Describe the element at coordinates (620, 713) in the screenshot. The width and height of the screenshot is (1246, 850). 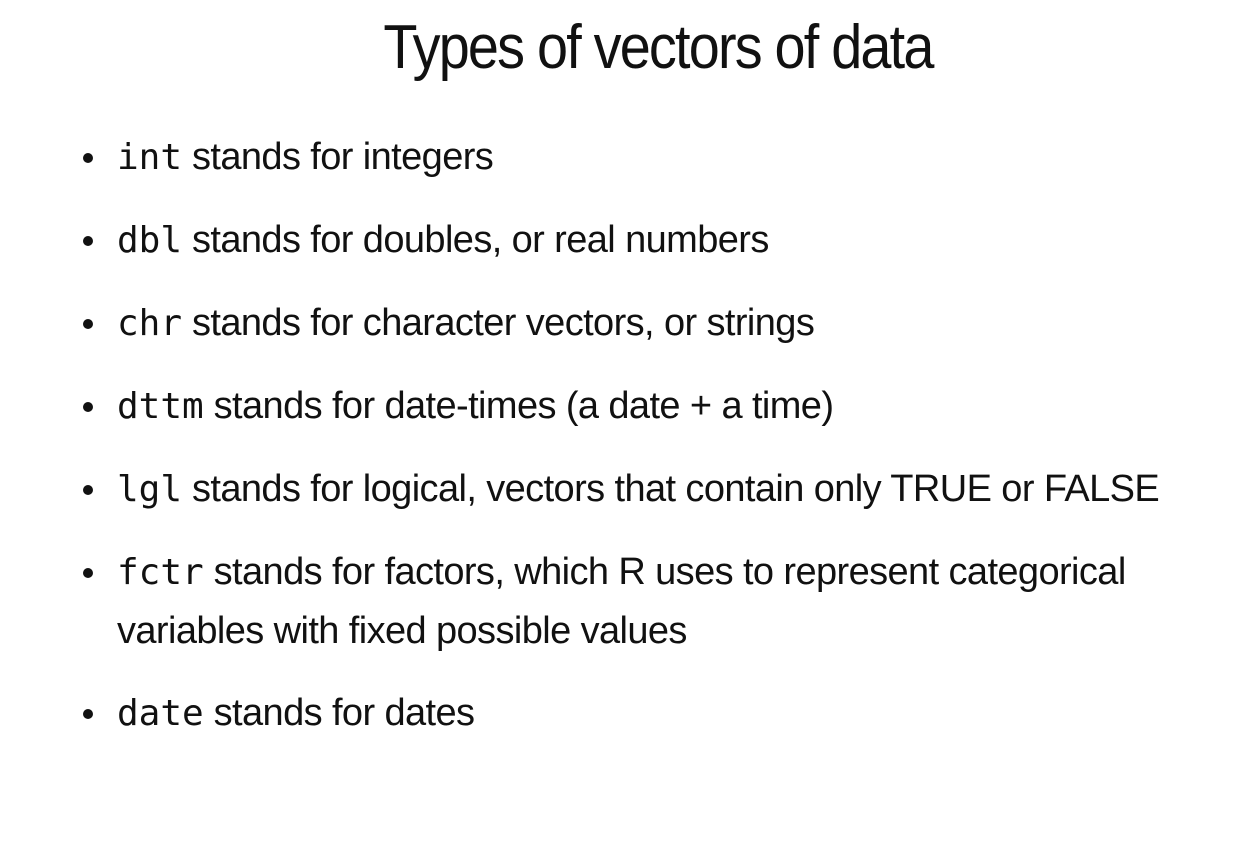
I see `list-item-date: date stands for dates` at that location.